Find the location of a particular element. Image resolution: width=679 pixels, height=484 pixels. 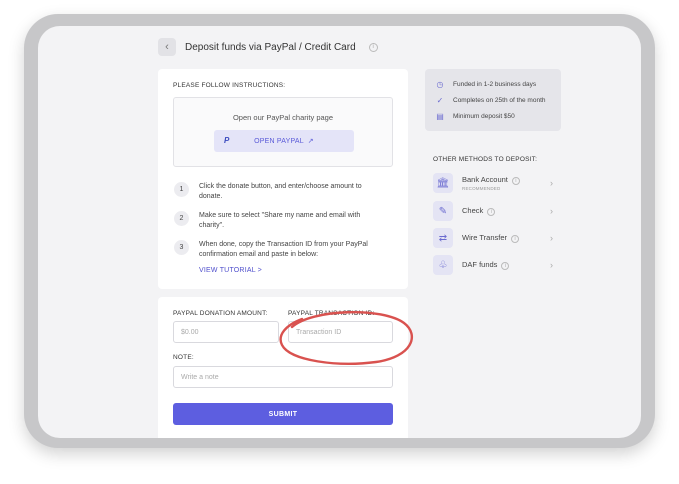

method-text: DAF funds i is located at coordinates (486, 265).